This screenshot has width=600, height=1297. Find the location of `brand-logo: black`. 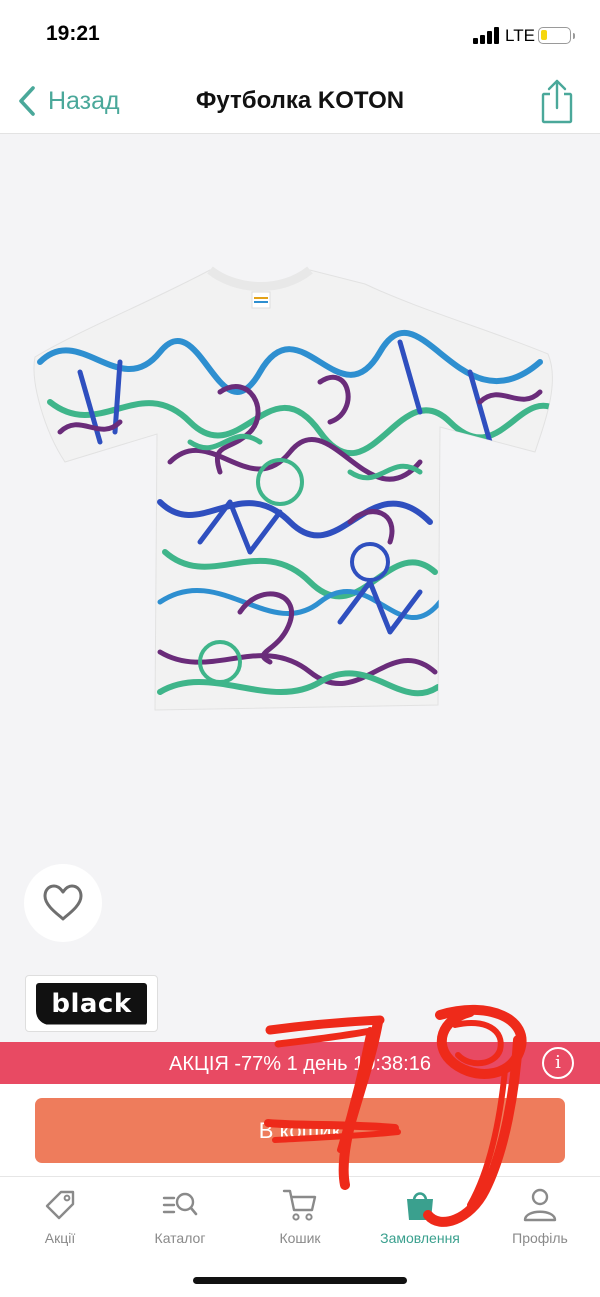

brand-logo: black is located at coordinates (91, 1003).